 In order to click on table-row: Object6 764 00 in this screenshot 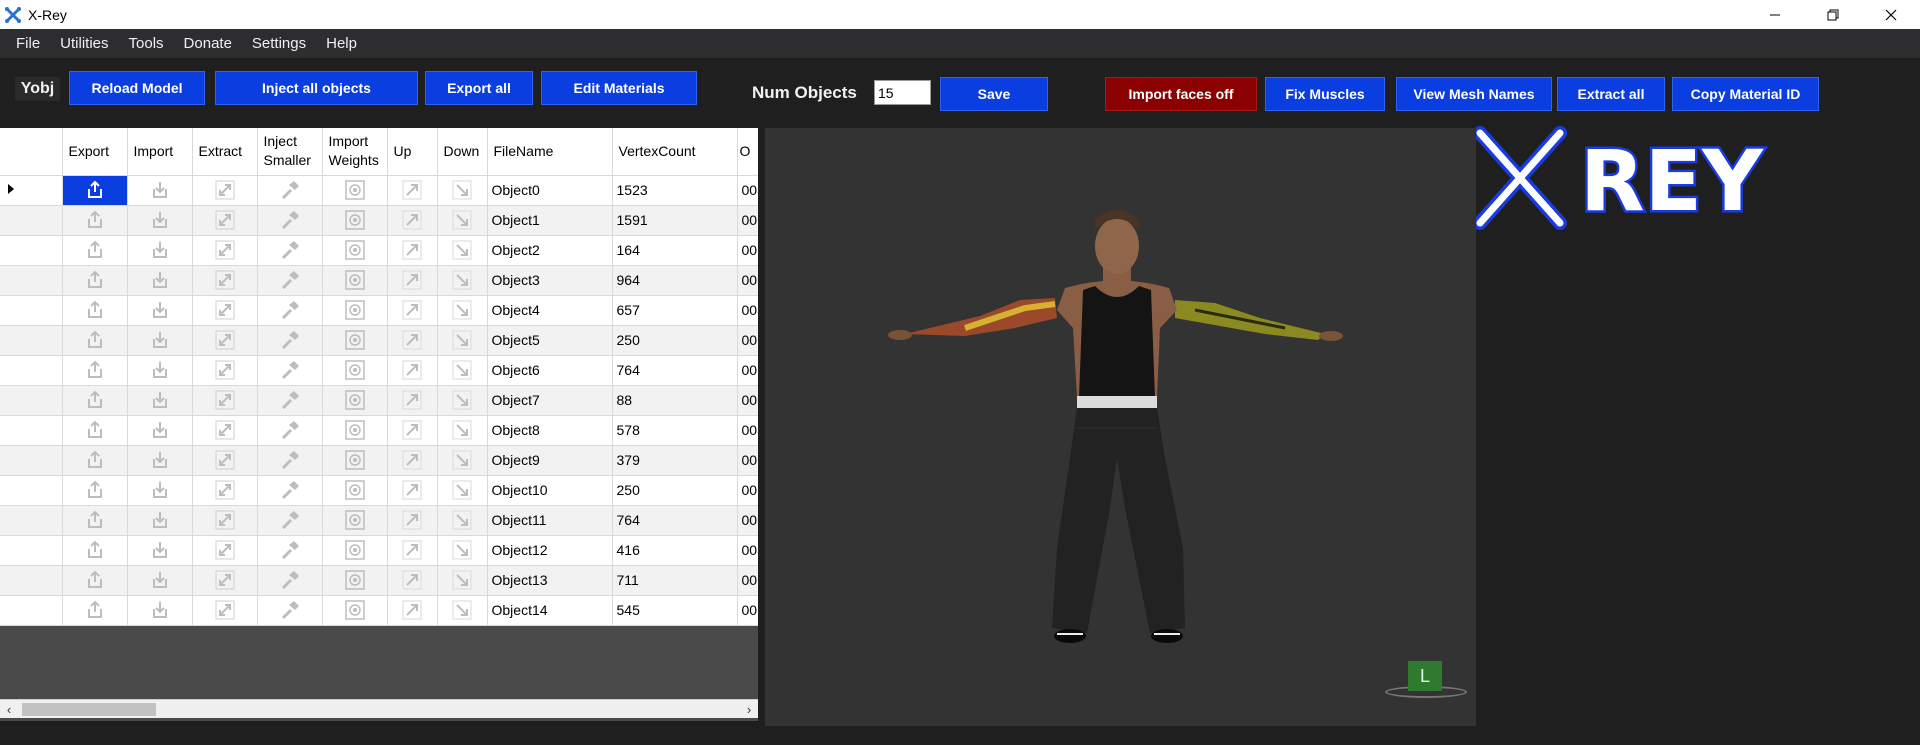, I will do `click(379, 370)`.